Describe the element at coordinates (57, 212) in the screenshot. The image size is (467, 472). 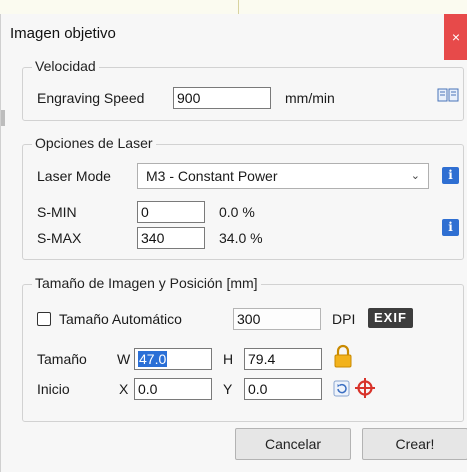
I see `s-min-label: S-MIN` at that location.